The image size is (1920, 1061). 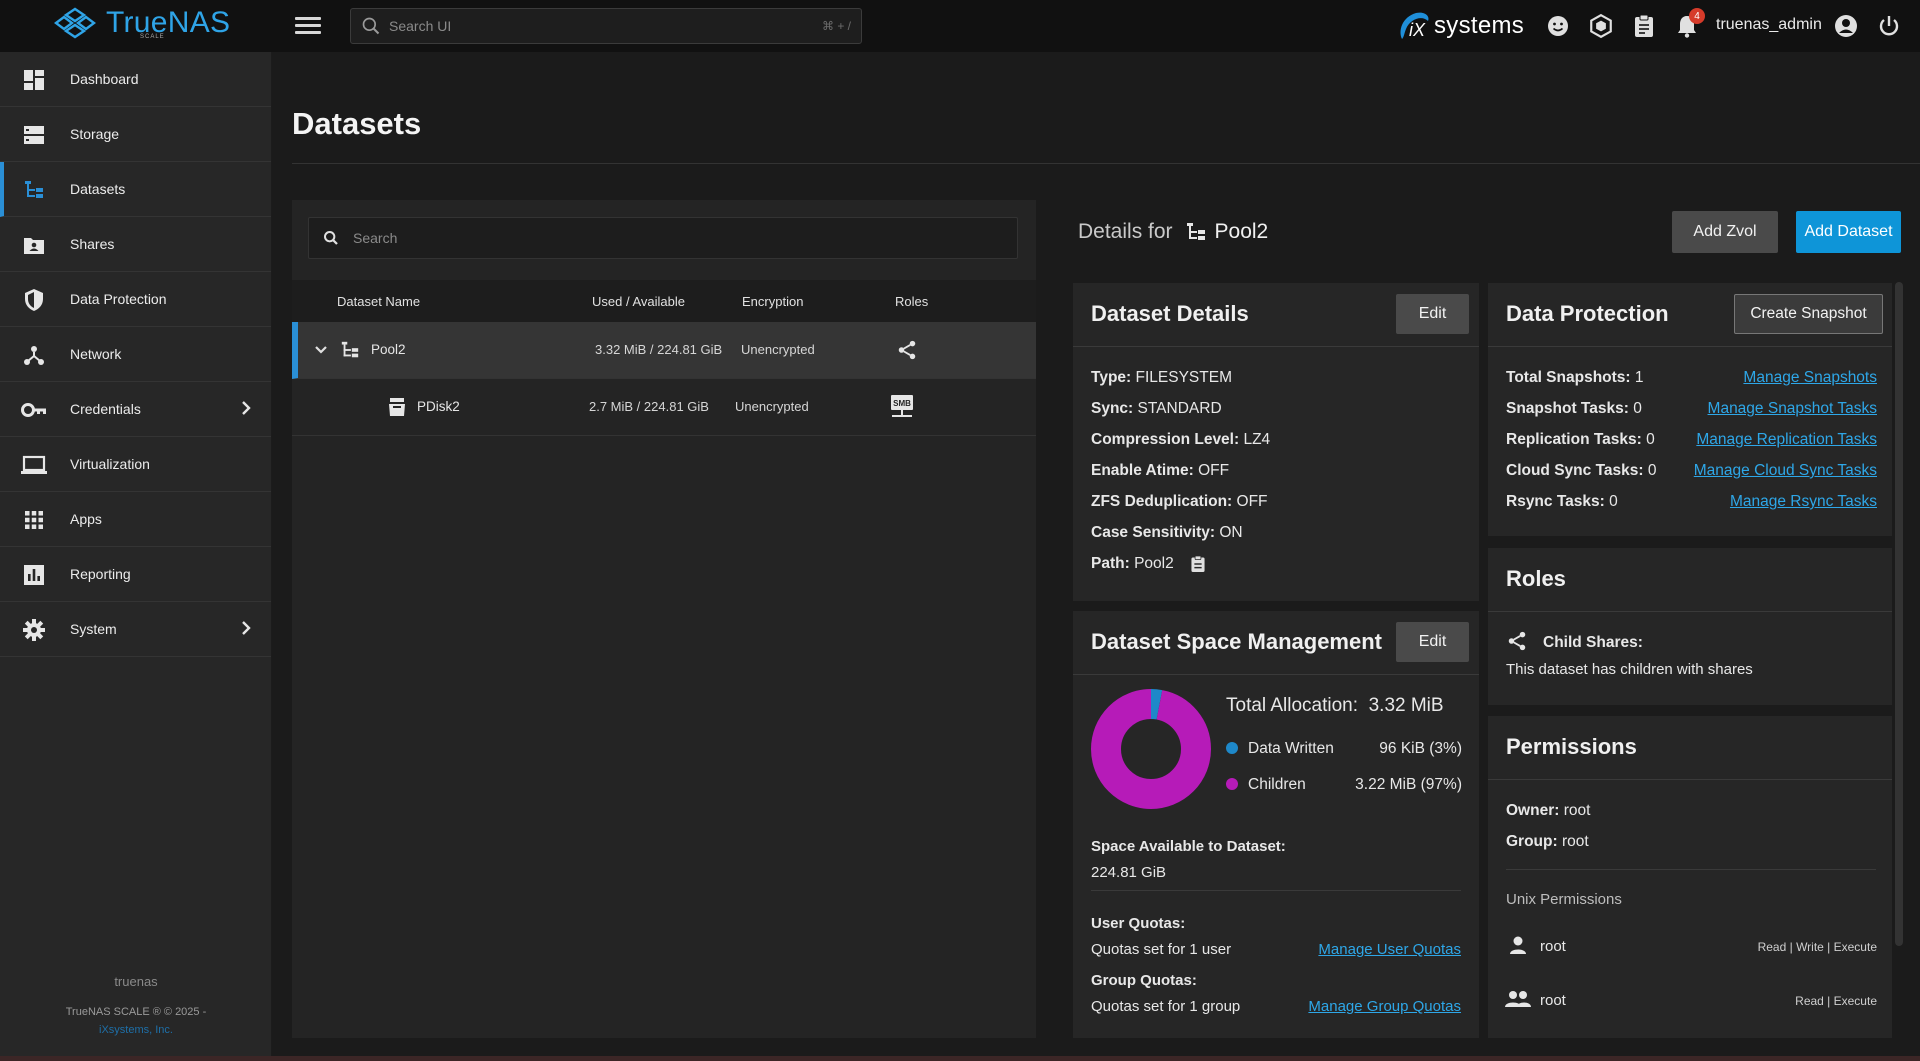 What do you see at coordinates (136, 1030) in the screenshot?
I see `company-link: iXsystems, Inc.` at bounding box center [136, 1030].